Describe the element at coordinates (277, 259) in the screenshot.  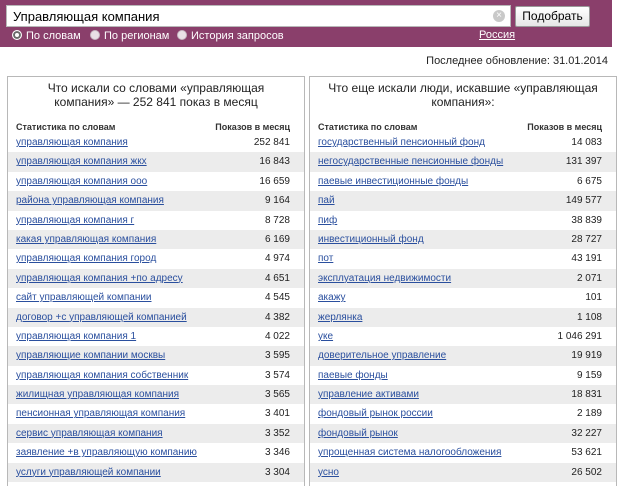
I see `impressions-count: 4 974` at that location.